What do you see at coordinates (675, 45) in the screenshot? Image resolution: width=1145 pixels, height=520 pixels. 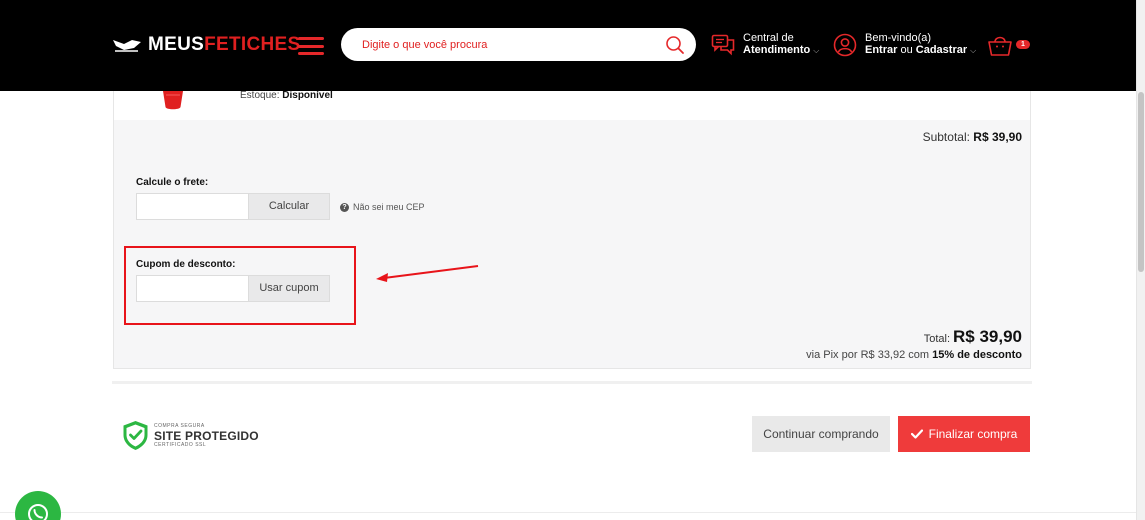 I see `search-icon` at bounding box center [675, 45].